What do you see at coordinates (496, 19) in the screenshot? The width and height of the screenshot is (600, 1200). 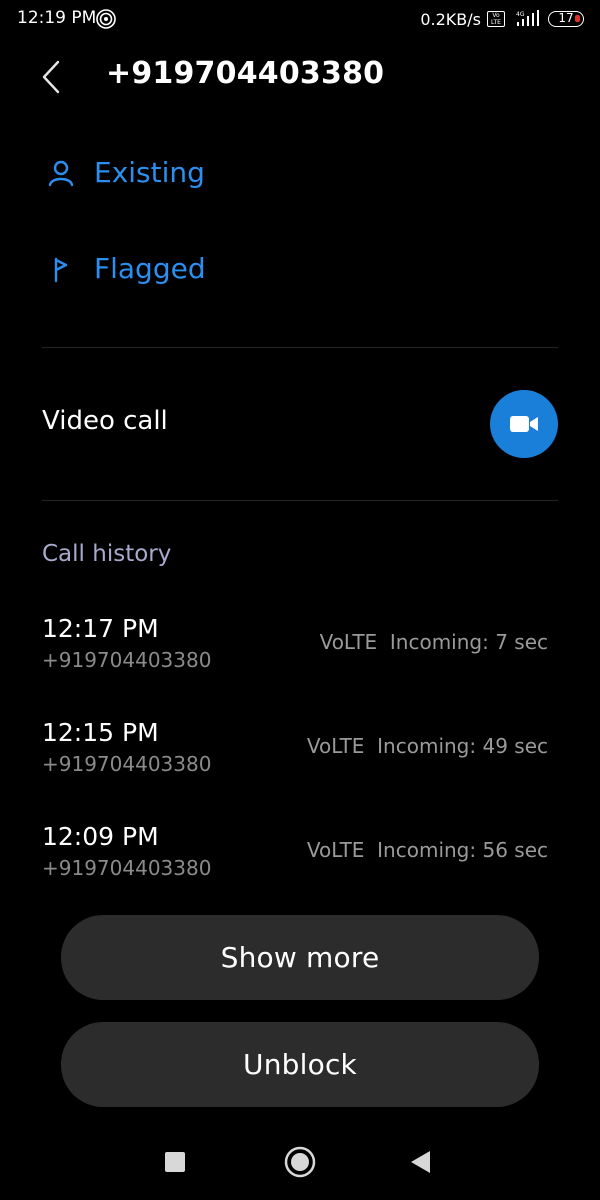 I see `volte-badge: Vo LTE` at bounding box center [496, 19].